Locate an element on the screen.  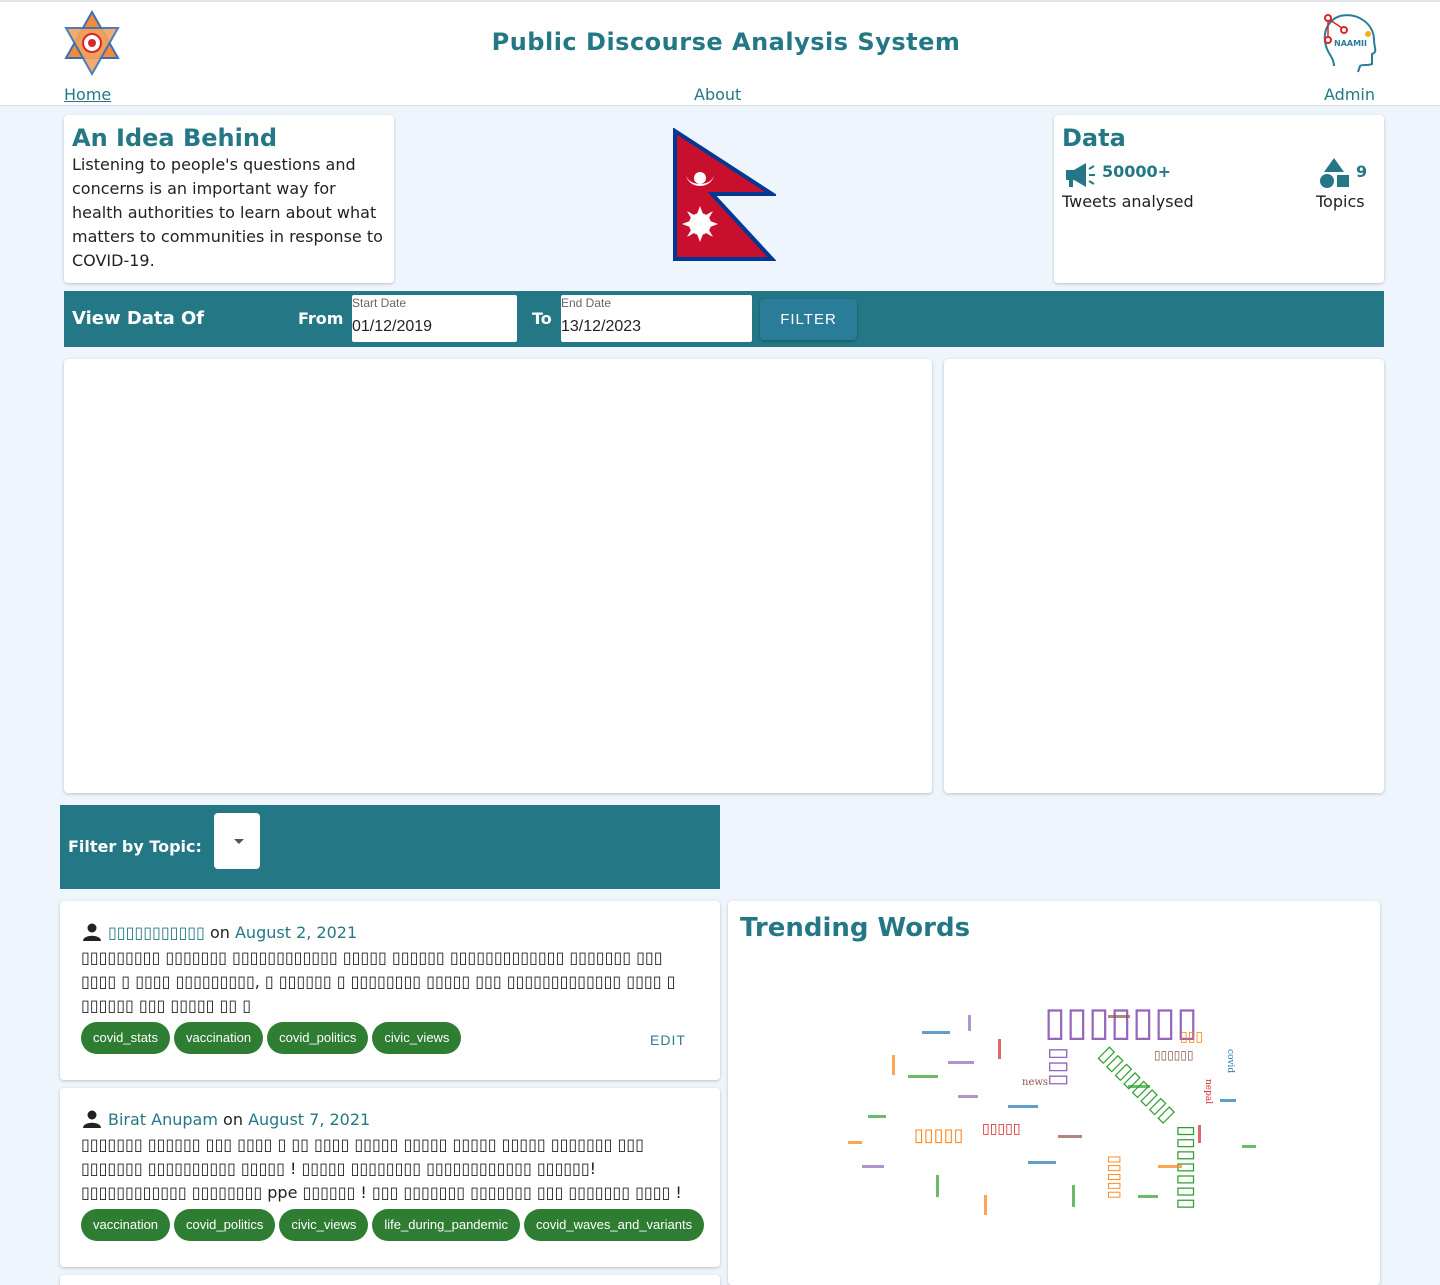
post-date: August 2, 2021 is located at coordinates (296, 932).